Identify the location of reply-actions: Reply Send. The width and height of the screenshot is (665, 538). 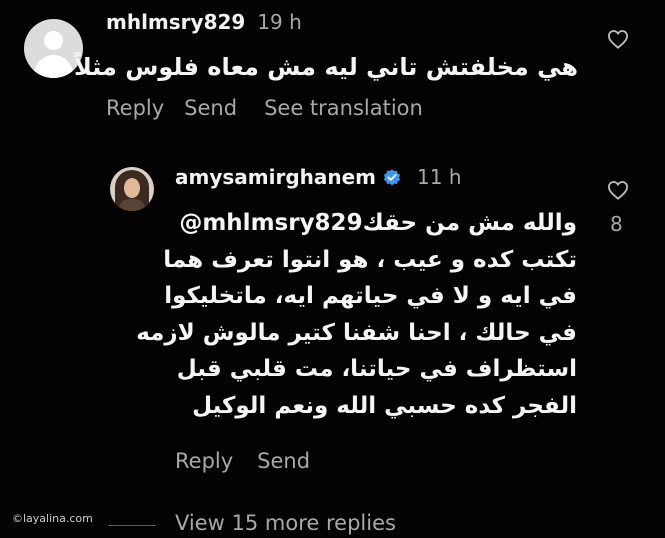
(242, 461).